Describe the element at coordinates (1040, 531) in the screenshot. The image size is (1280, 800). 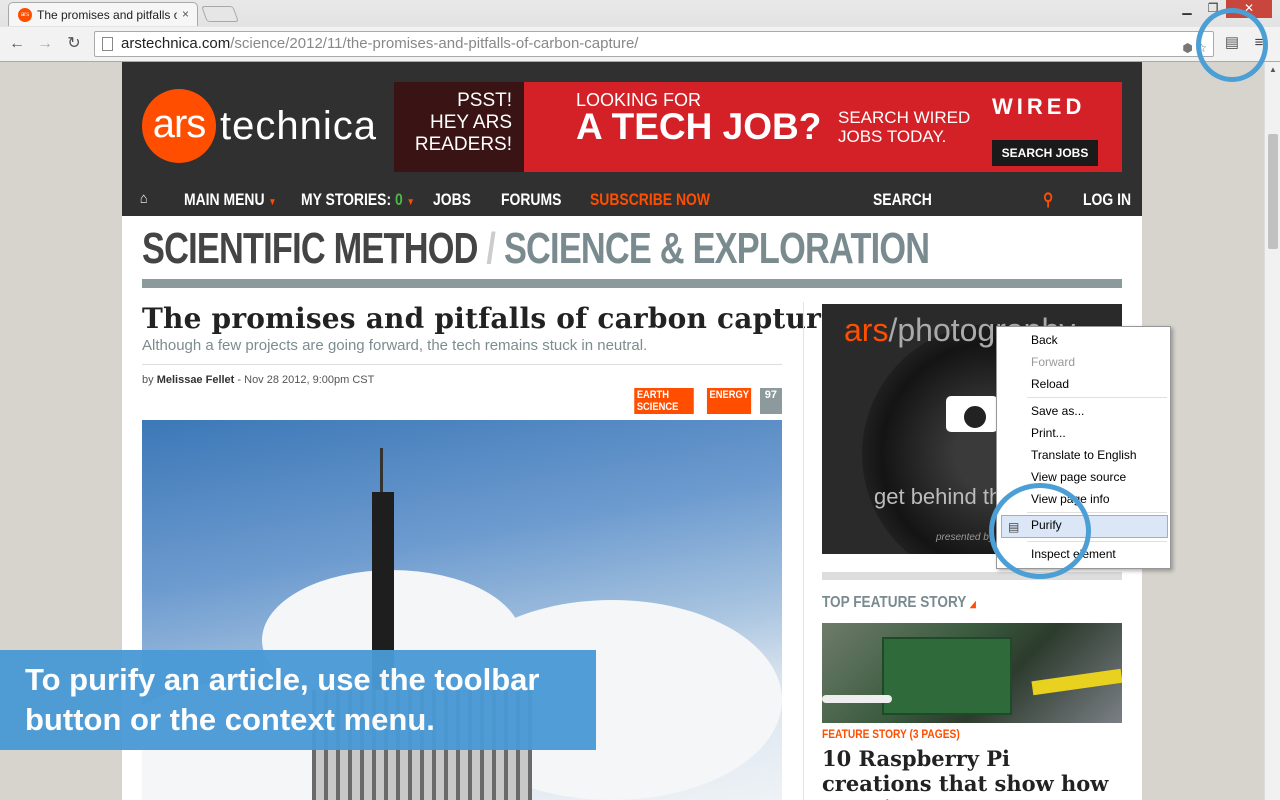
I see `menu-highlight-circle` at that location.